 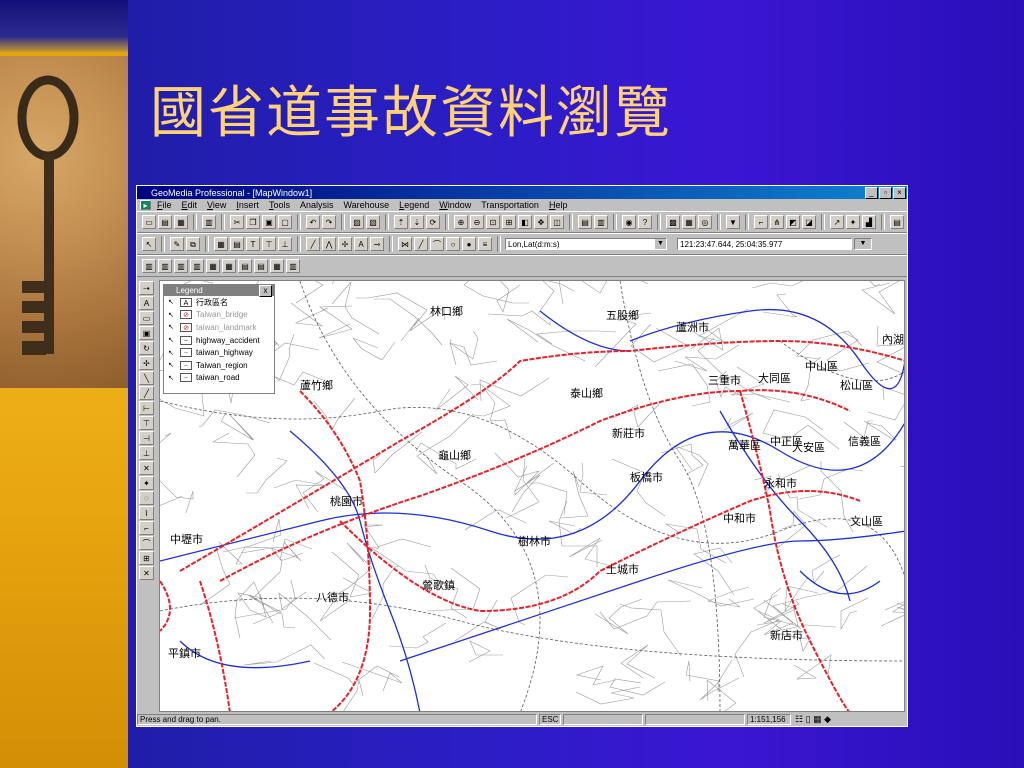 What do you see at coordinates (764, 244) in the screenshot?
I see `coordinate-readout: 121:23:47.644, 25:04:35.977` at bounding box center [764, 244].